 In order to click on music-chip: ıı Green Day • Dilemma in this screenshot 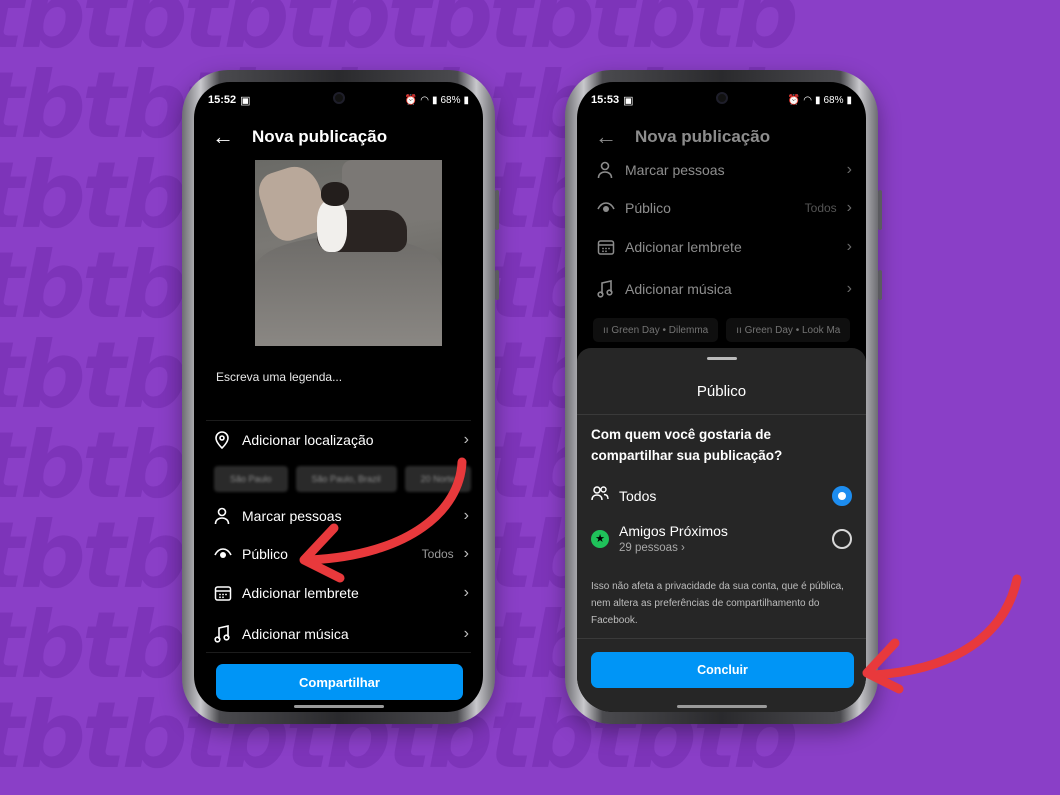, I will do `click(656, 330)`.